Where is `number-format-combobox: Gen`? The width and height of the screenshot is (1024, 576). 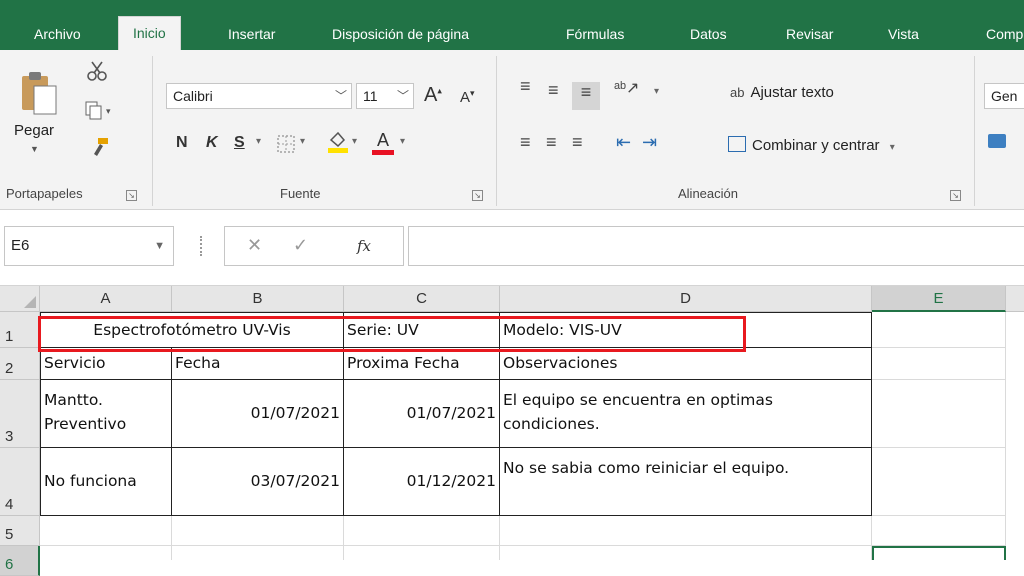
number-format-combobox: Gen is located at coordinates (1004, 96).